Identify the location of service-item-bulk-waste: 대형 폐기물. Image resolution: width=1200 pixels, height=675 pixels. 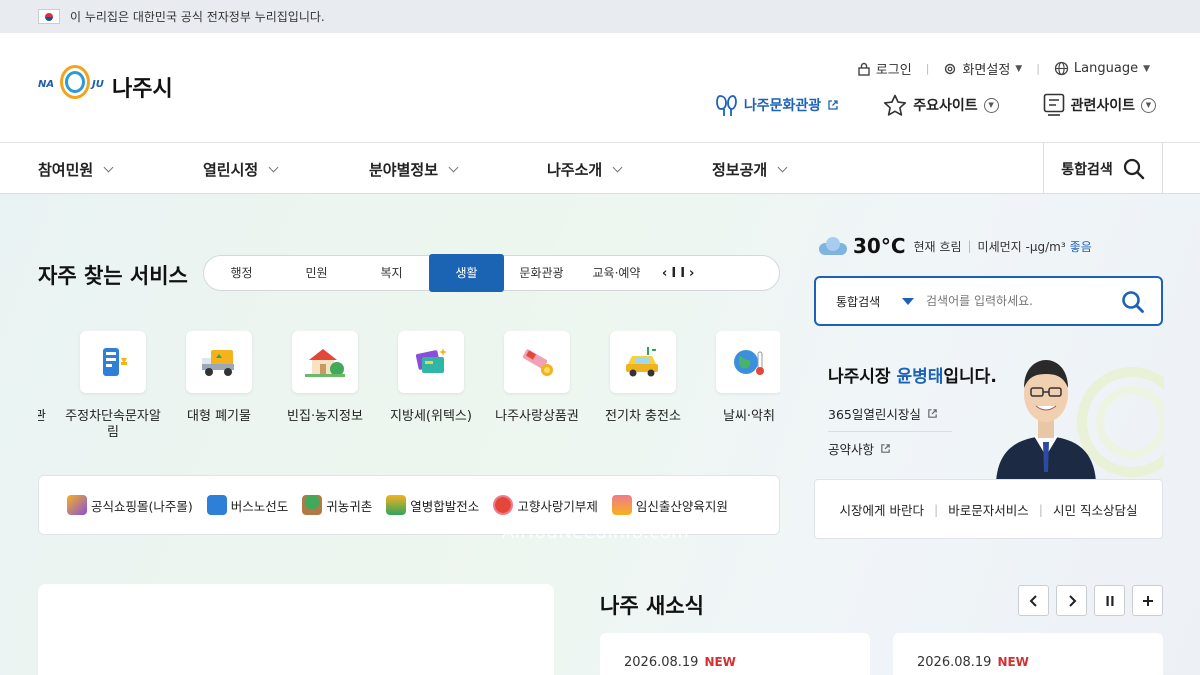
(219, 378).